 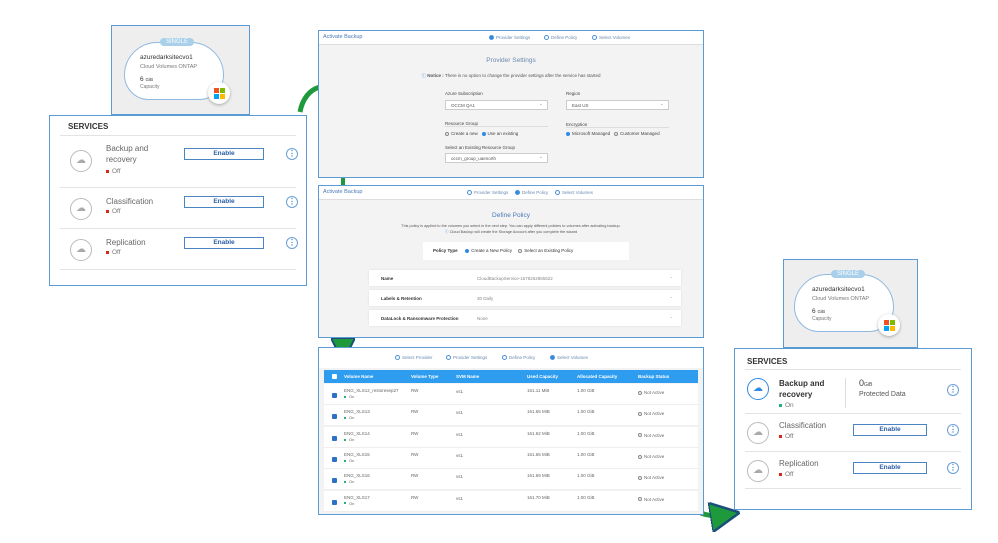 What do you see at coordinates (525, 318) in the screenshot?
I see `policy-accordion-row: DataLock & Ransomware Protection None ⌄` at bounding box center [525, 318].